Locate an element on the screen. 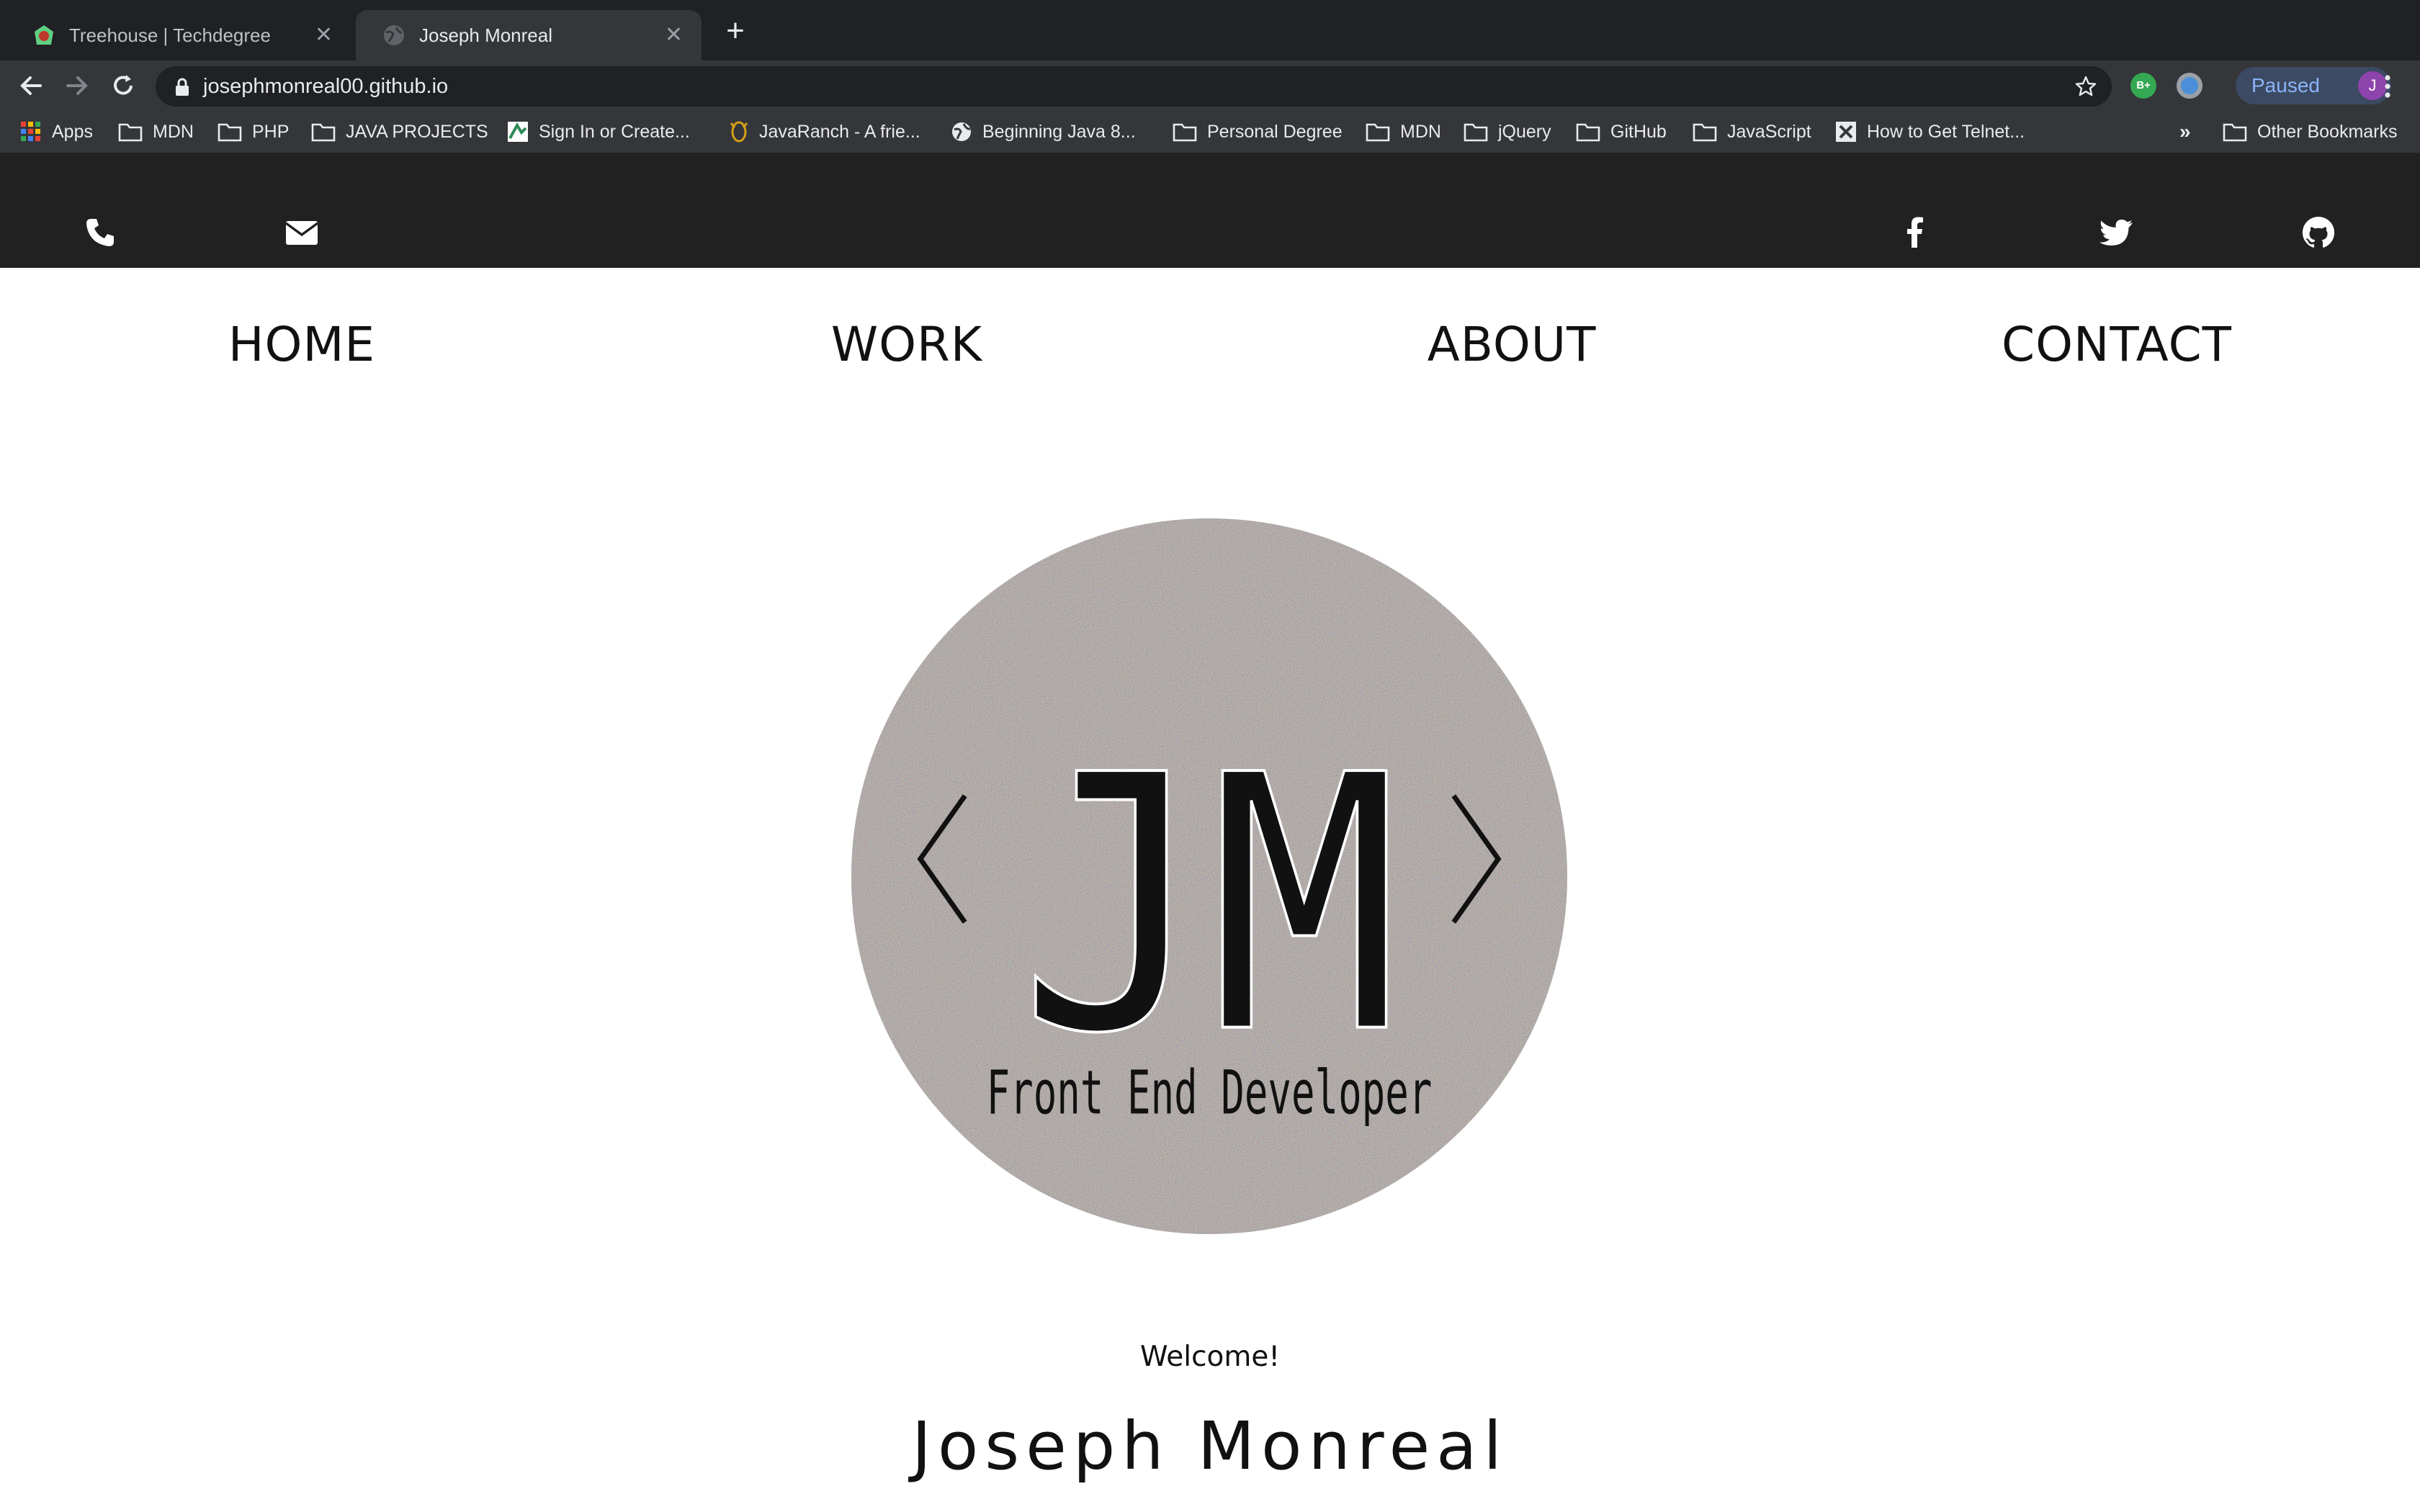 This screenshot has width=2420, height=1512. browser-toolbar: josephmonreal00.github.io B+ Paused J is located at coordinates (1210, 85).